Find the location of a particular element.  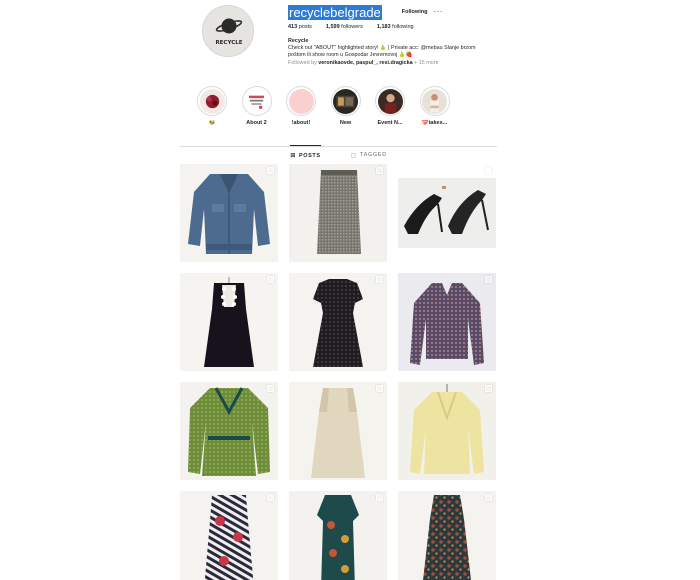

highlight-item: 🐝 is located at coordinates (212, 106).